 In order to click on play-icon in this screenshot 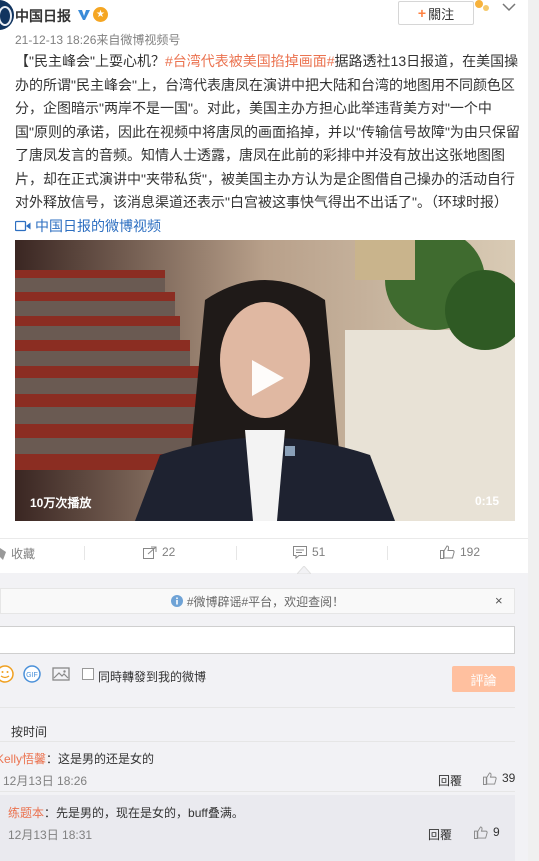, I will do `click(266, 378)`.